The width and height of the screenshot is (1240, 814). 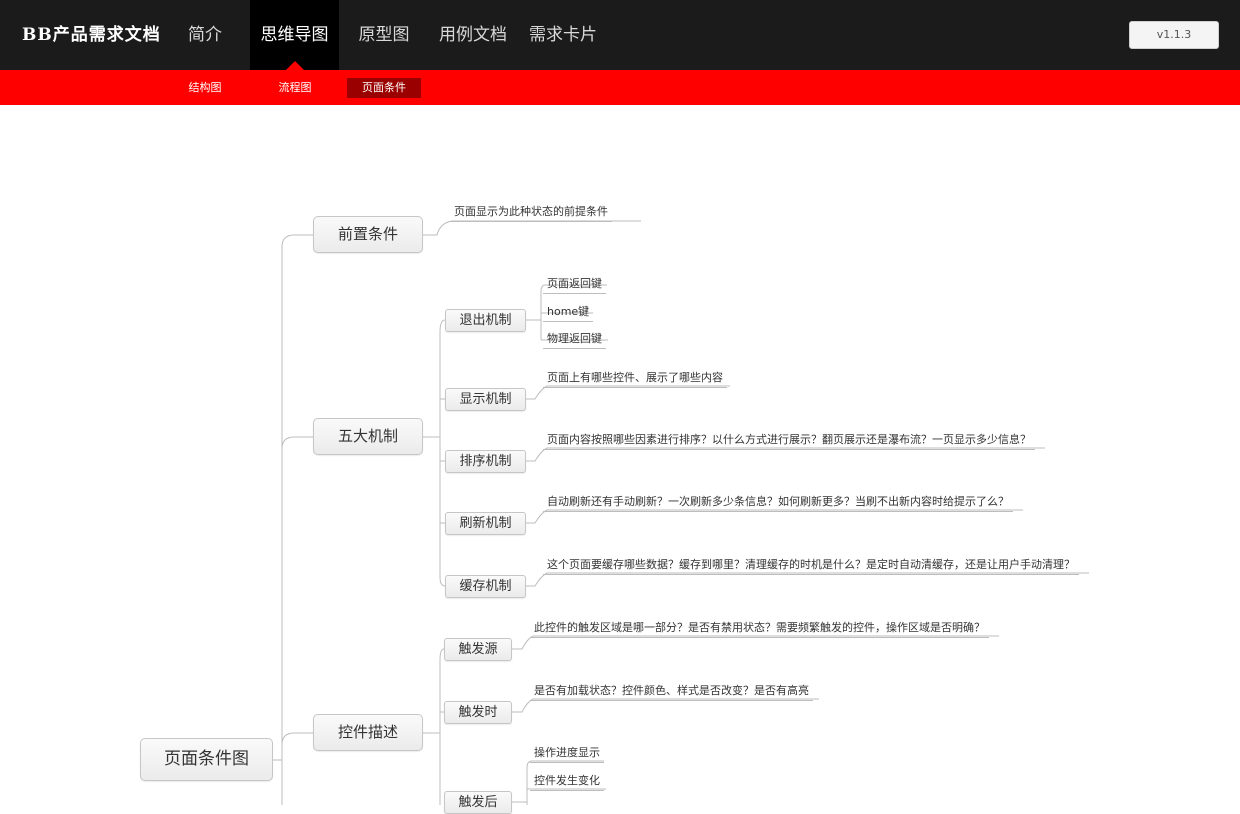 What do you see at coordinates (485, 399) in the screenshot?
I see `node-display-mechanism: 显示机制` at bounding box center [485, 399].